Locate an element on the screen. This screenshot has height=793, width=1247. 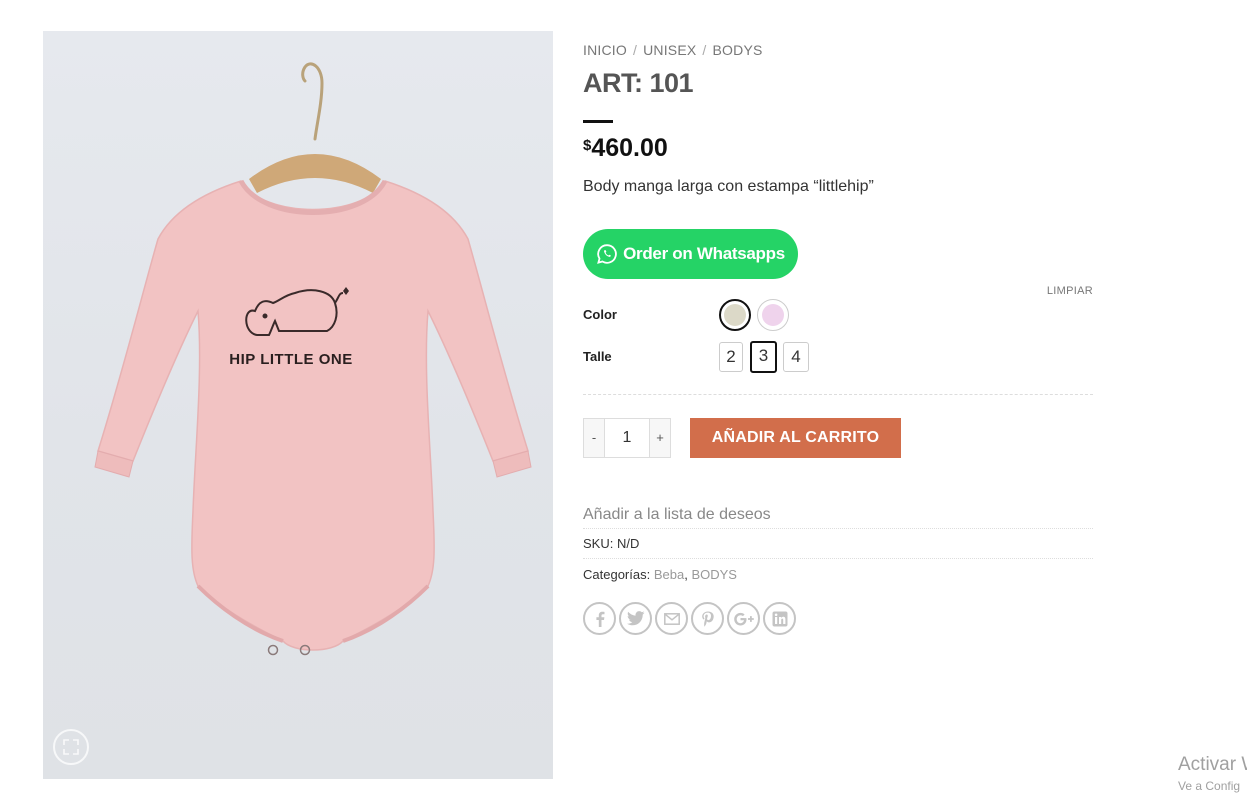
category-link-beba: Beba is located at coordinates (669, 574).